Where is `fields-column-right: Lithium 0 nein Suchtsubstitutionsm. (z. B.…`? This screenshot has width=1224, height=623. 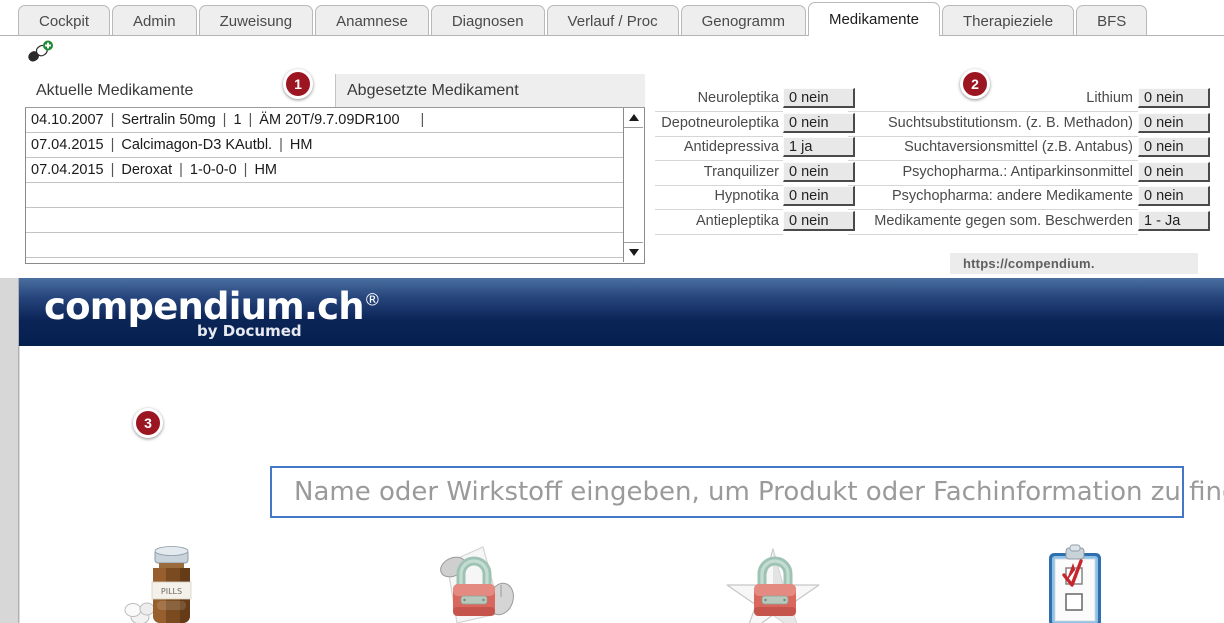 fields-column-right: Lithium 0 nein Suchtsubstitutionsm. (z. B.… is located at coordinates (1029, 161).